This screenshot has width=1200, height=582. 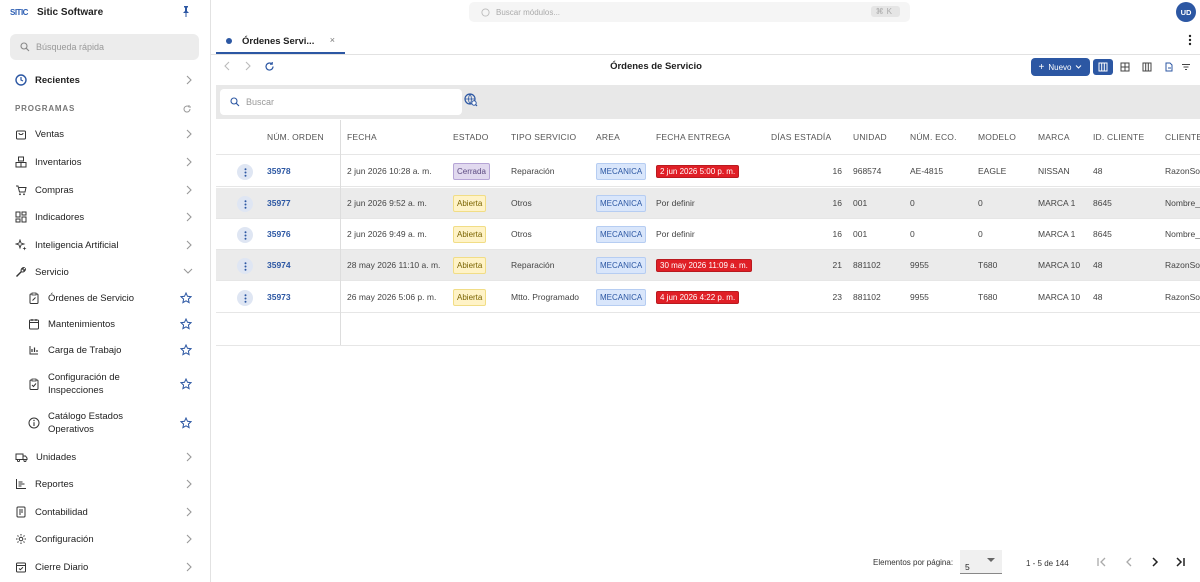 What do you see at coordinates (104, 47) in the screenshot?
I see `quick-search-input: Búsqueda rápida` at bounding box center [104, 47].